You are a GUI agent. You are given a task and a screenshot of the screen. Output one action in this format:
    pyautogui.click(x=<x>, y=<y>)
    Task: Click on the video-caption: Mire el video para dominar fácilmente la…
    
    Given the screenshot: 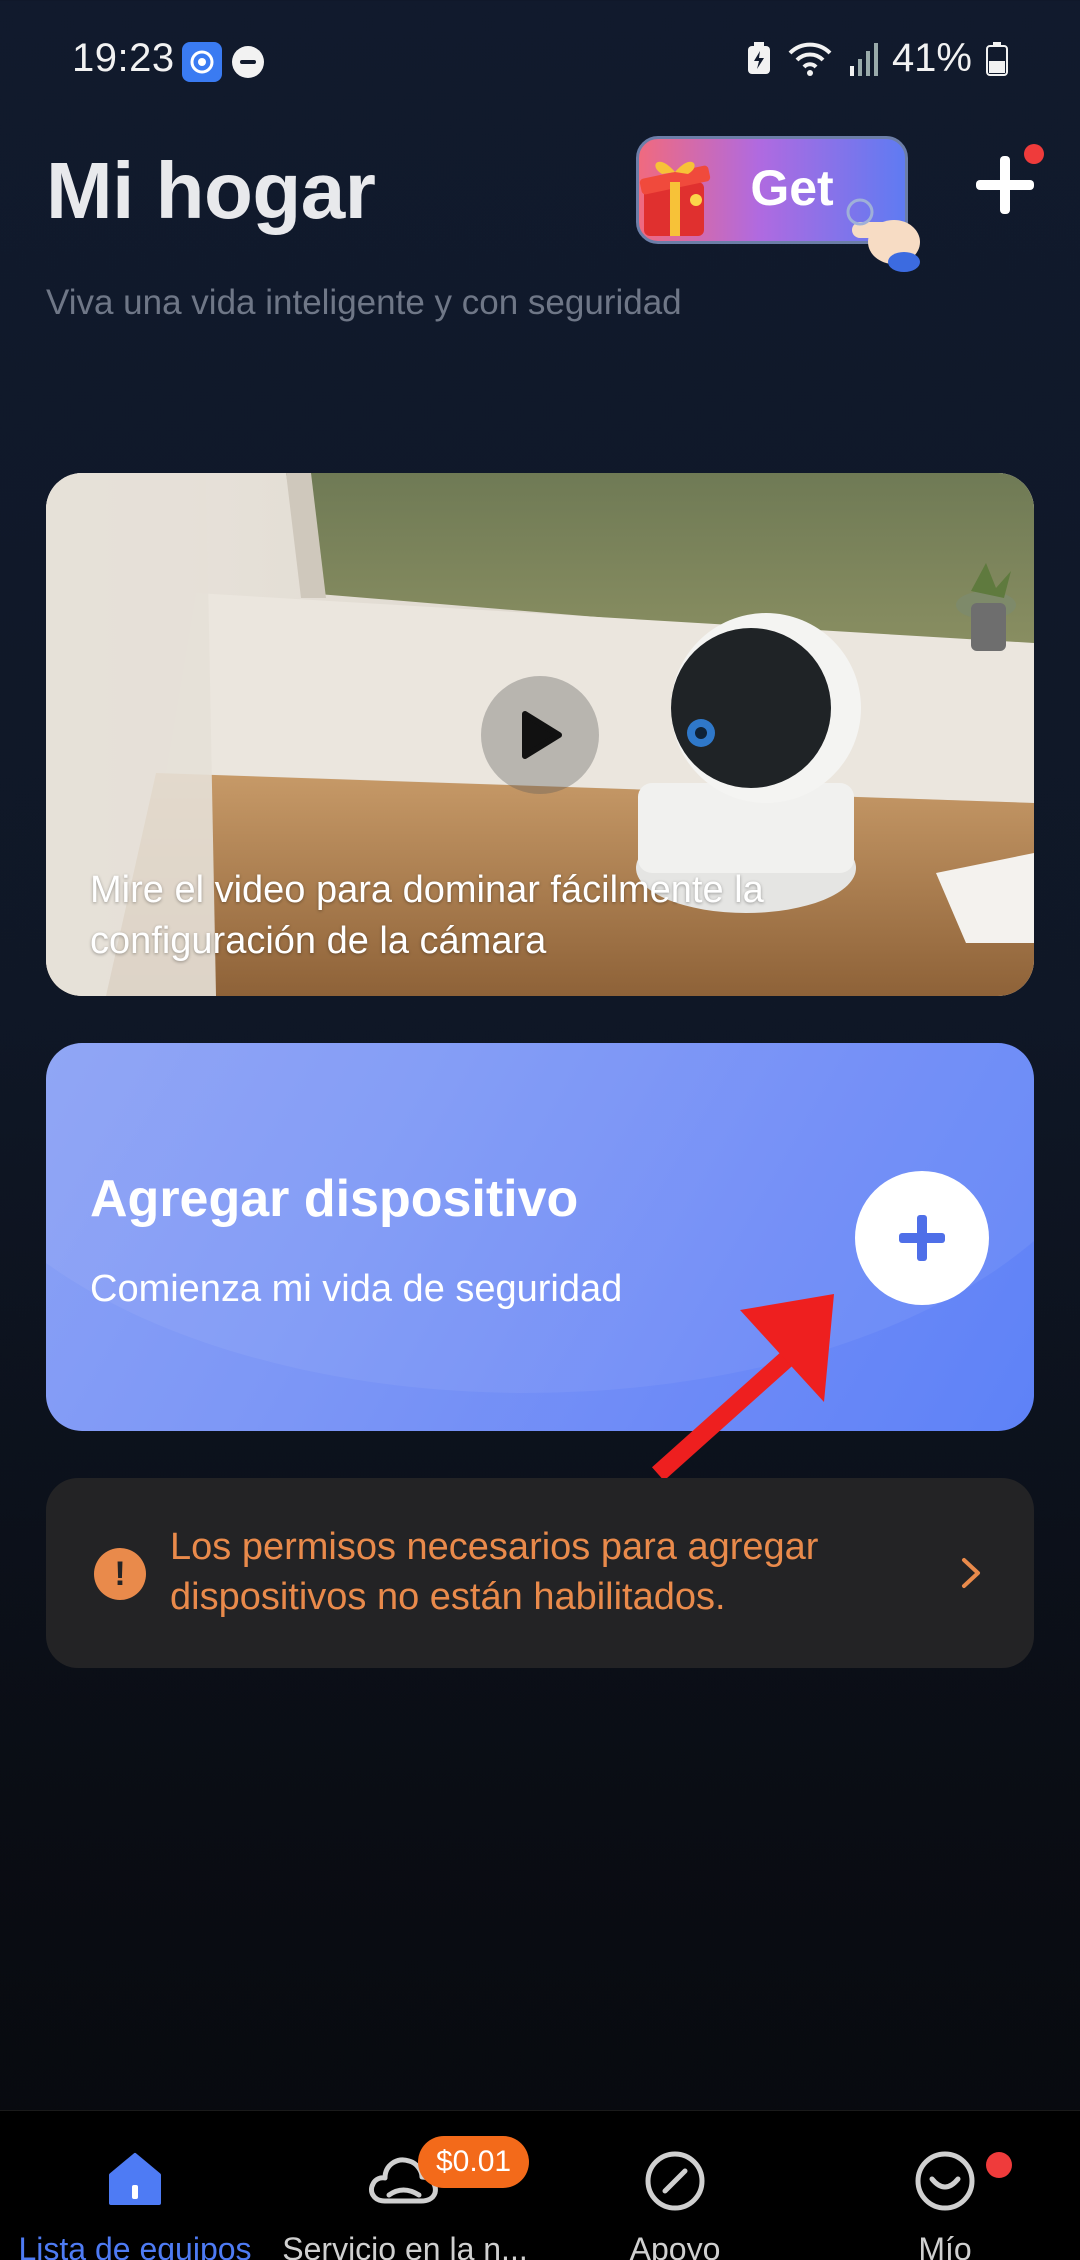 What is the action you would take?
    pyautogui.click(x=427, y=915)
    